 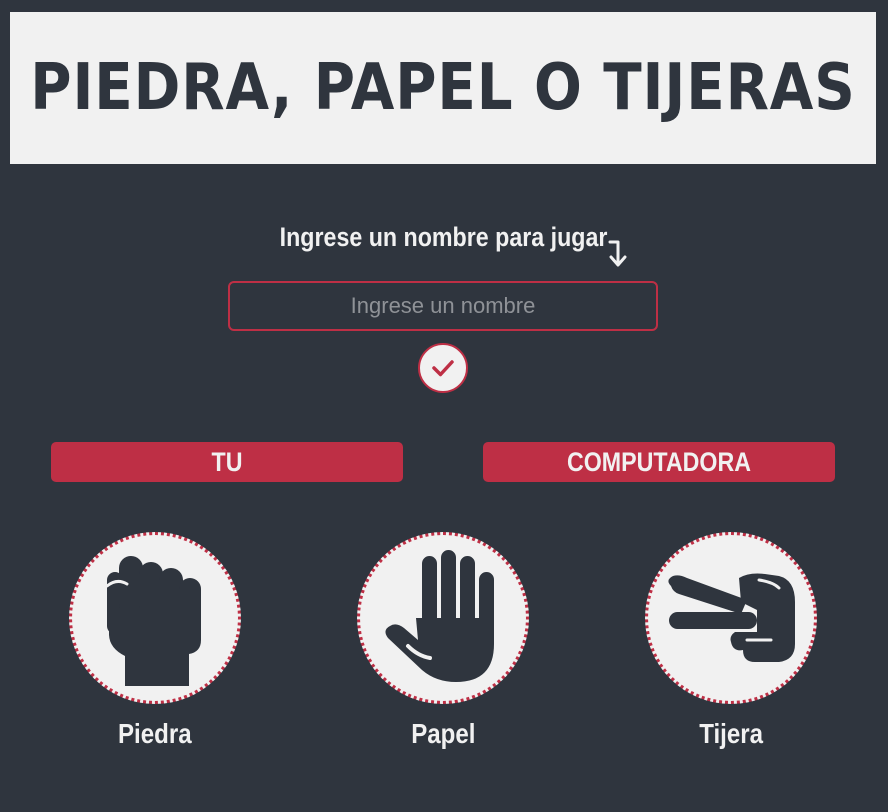 I want to click on open-hand-icon, so click(x=439, y=616).